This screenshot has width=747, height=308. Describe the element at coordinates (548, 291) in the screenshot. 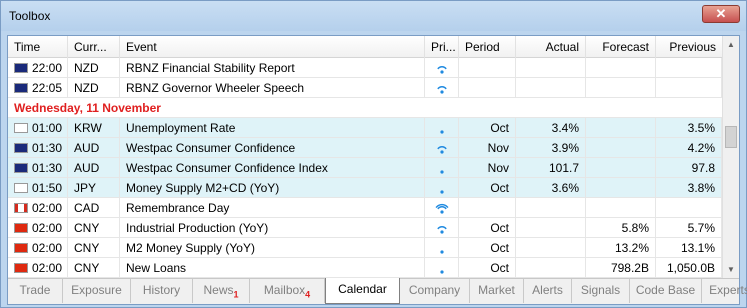

I see `tab-alerts: Alerts` at that location.